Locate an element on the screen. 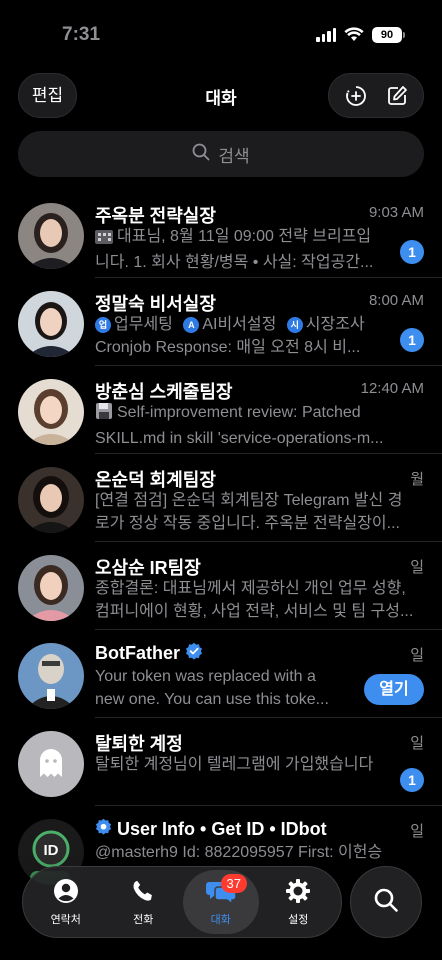 Image resolution: width=442 pixels, height=960 pixels. tab-bar: 연락처 전화 대화 37 설정 is located at coordinates (182, 902).